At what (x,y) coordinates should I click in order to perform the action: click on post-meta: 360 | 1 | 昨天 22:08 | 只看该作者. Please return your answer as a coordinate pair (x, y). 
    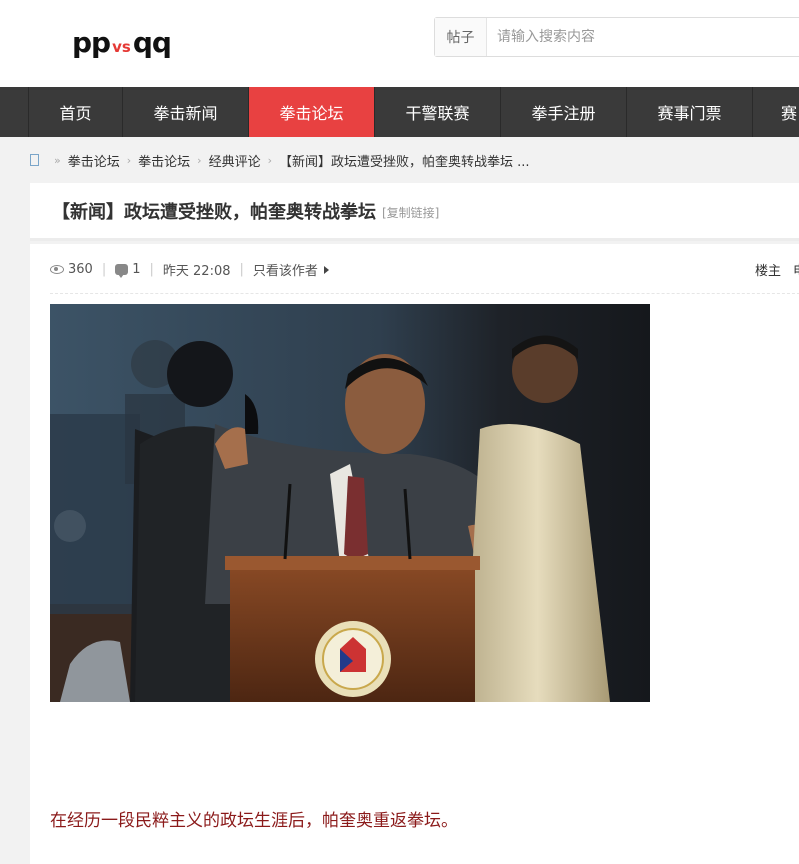
    Looking at the image, I should click on (189, 269).